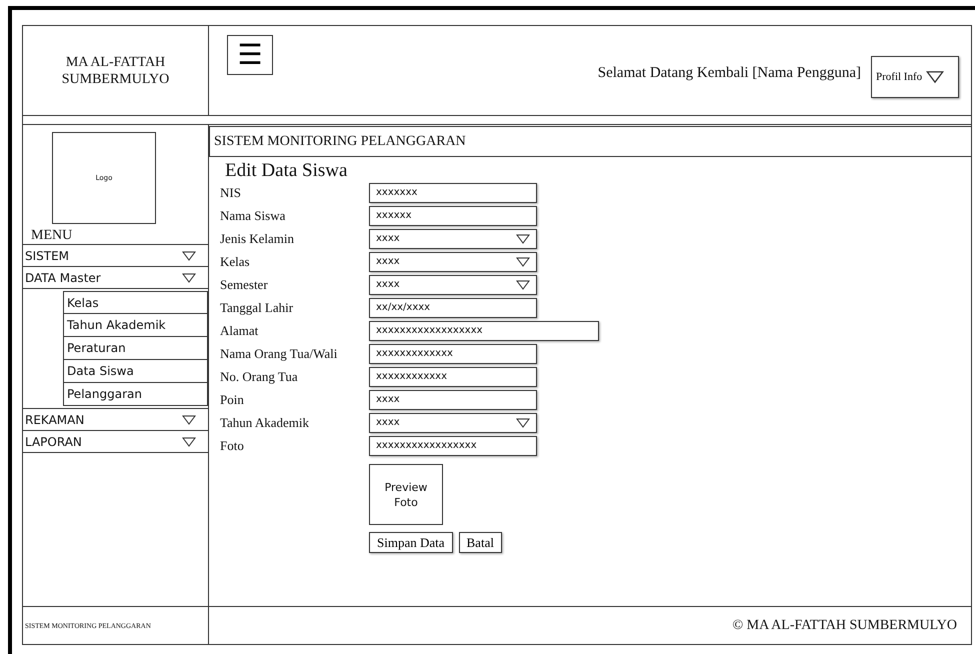 The height and width of the screenshot is (654, 975). Describe the element at coordinates (232, 400) in the screenshot. I see `field-label: Poin` at that location.